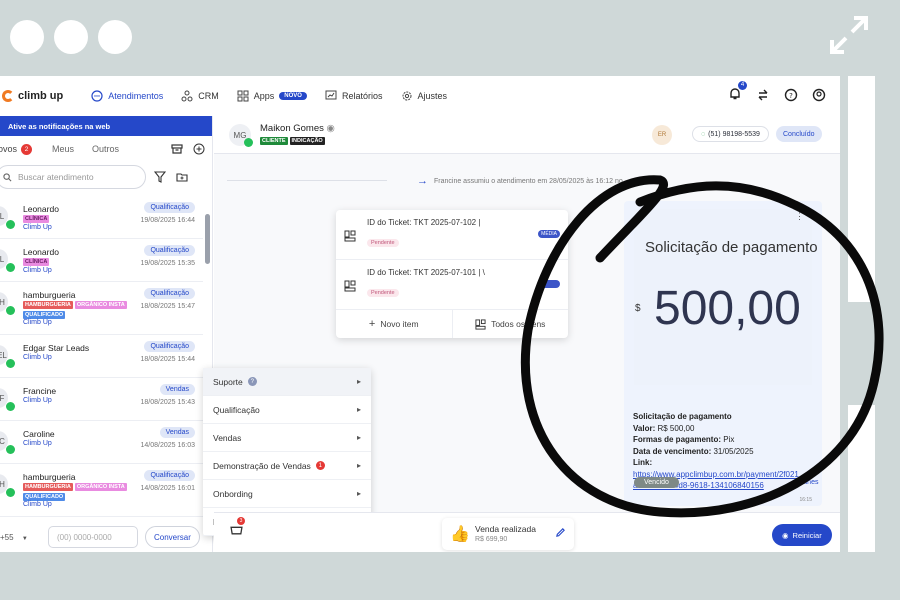 The width and height of the screenshot is (900, 600). Describe the element at coordinates (287, 438) in the screenshot. I see `pipeline-menu-item: Vendas ▸` at that location.